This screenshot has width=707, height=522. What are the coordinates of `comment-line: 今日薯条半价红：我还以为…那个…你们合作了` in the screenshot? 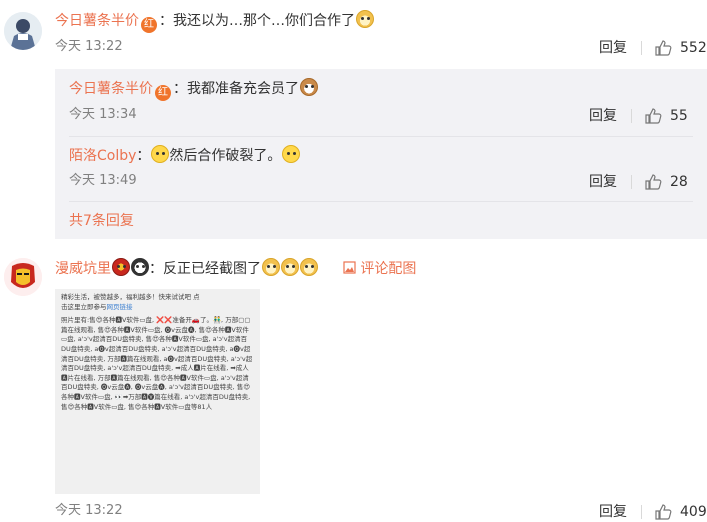 It's located at (214, 21).